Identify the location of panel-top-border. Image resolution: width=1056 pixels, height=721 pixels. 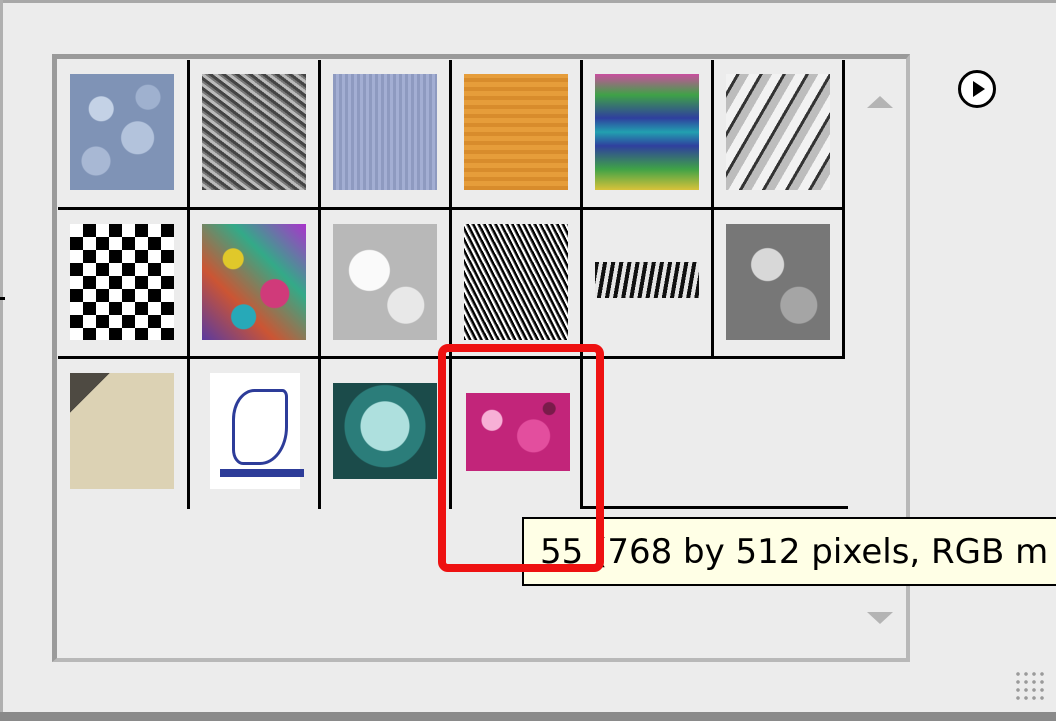
(528, 1).